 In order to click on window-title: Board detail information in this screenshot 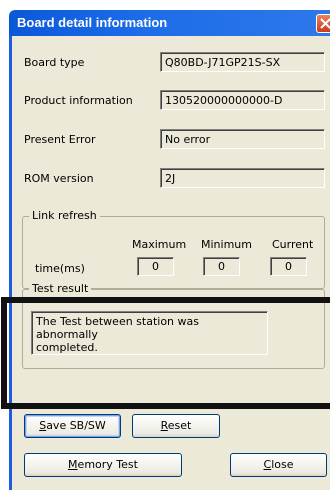, I will do `click(92, 22)`.